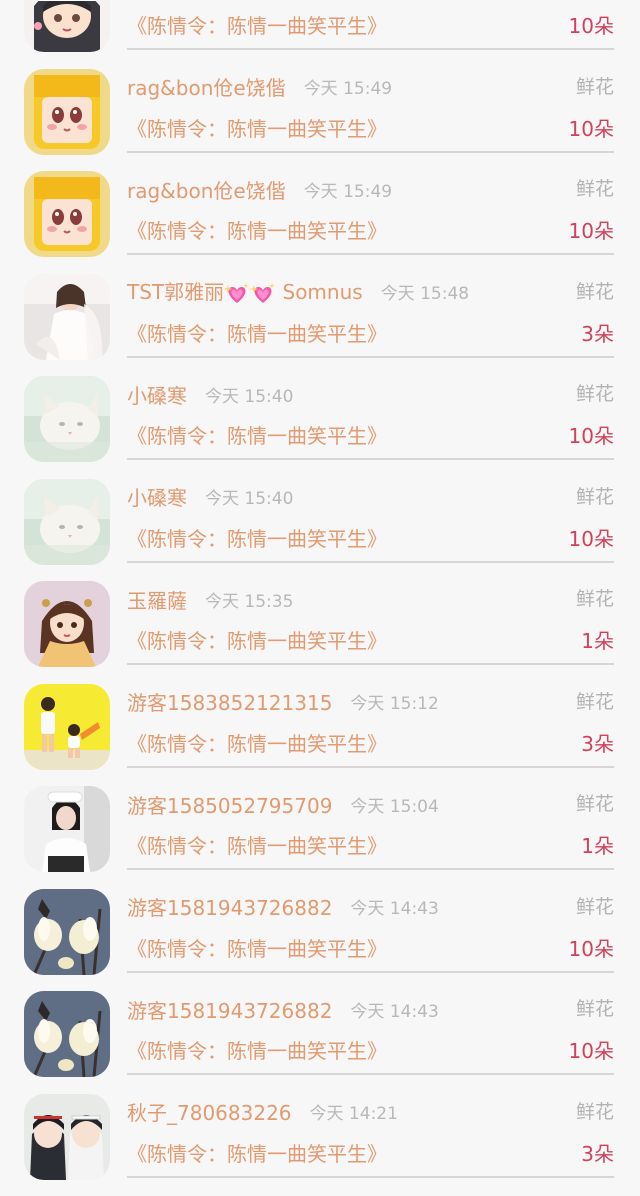 The width and height of the screenshot is (640, 1196). What do you see at coordinates (209, 1111) in the screenshot?
I see `username: 秋子_780683226` at bounding box center [209, 1111].